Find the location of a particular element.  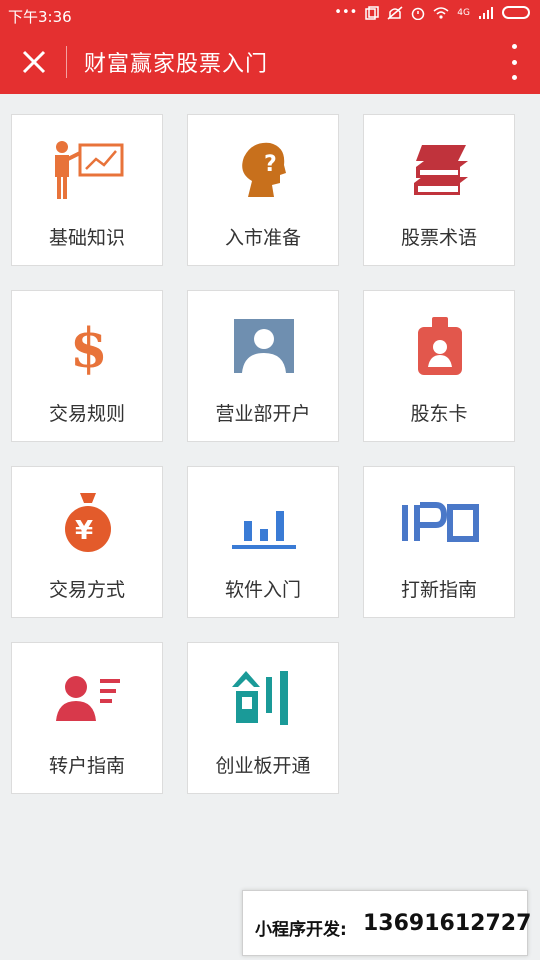

tile-trading-methods: ¥ 交易方式 is located at coordinates (87, 542).